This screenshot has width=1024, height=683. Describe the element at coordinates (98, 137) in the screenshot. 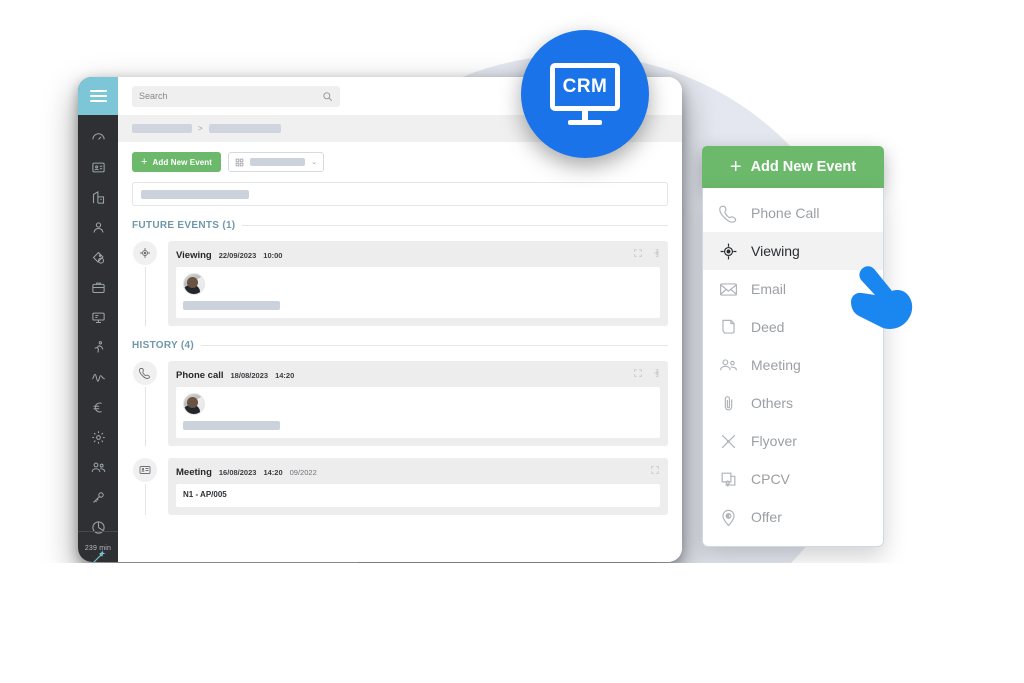

I see `dashboard-icon` at that location.